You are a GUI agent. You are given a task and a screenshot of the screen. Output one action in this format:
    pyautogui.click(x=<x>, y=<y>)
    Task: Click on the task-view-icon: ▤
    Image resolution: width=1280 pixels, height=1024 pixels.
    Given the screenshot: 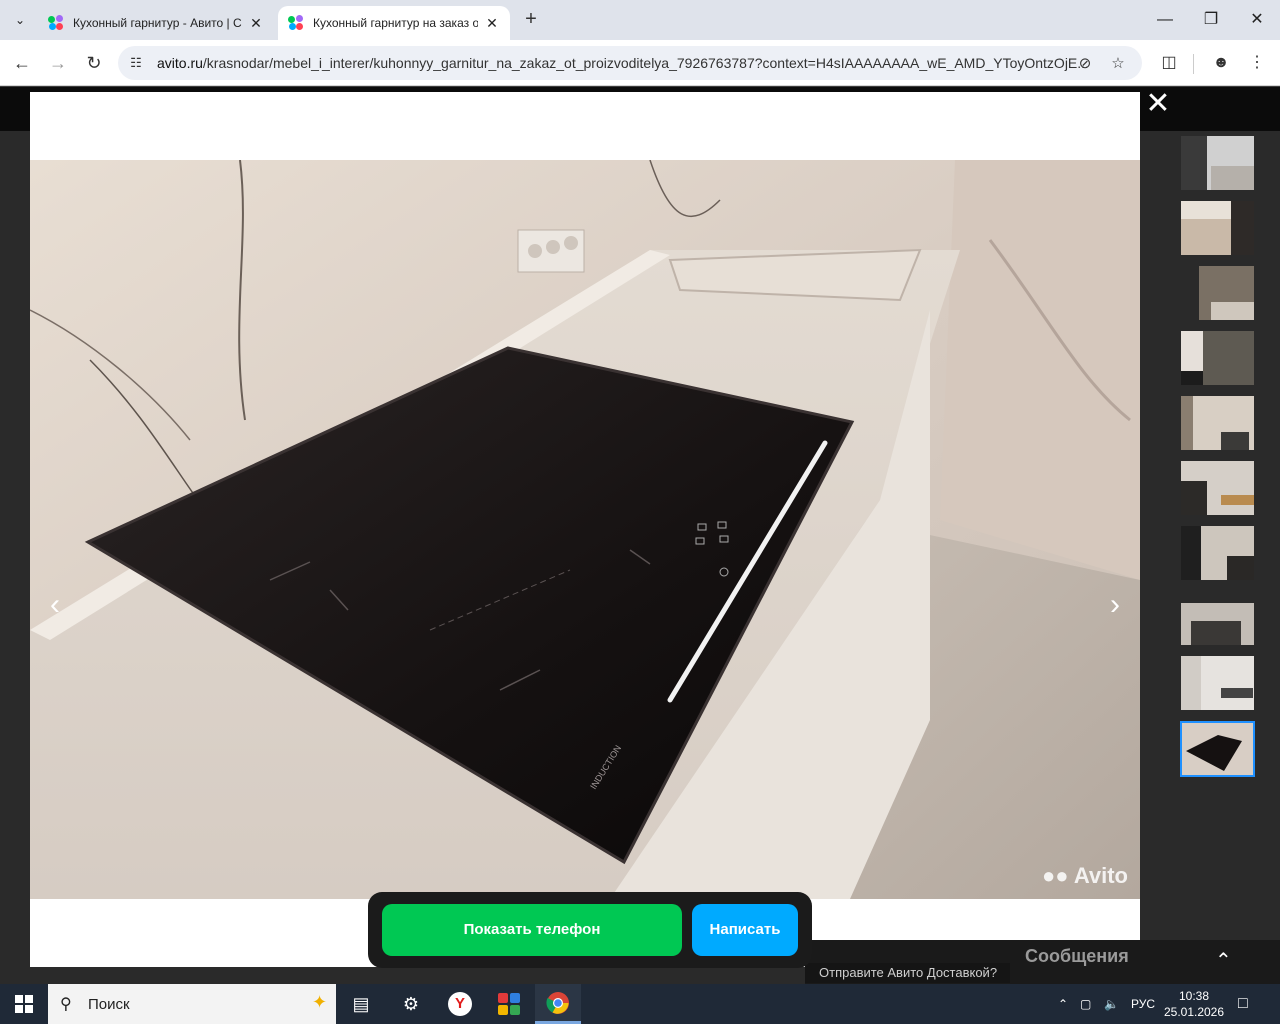 What is the action you would take?
    pyautogui.click(x=361, y=1003)
    